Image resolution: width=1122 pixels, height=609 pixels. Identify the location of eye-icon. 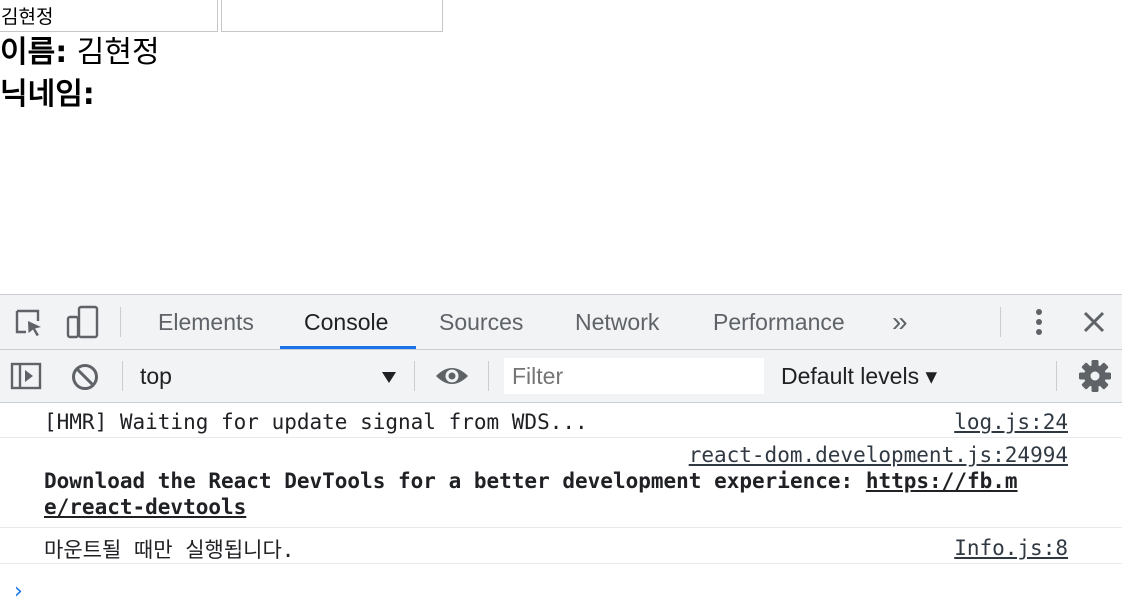
(452, 378).